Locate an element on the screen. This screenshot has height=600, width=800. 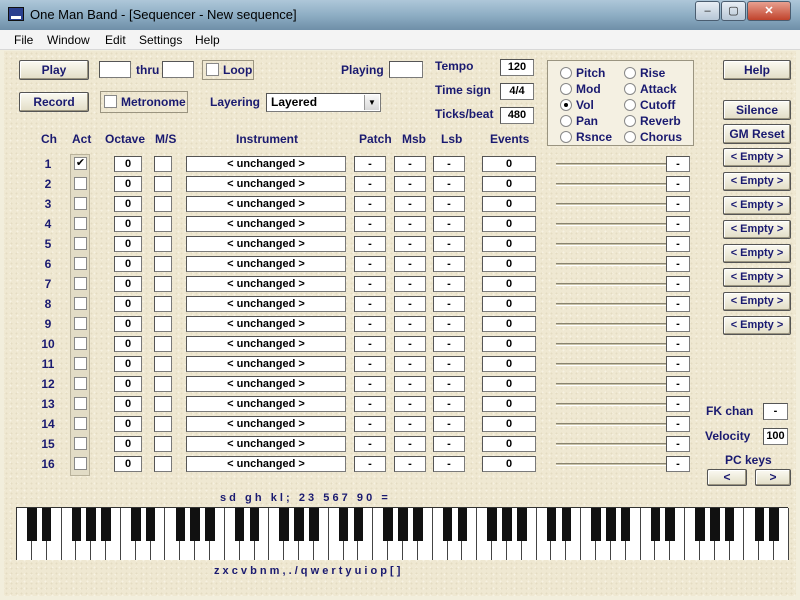
radio-reverb is located at coordinates (630, 121).